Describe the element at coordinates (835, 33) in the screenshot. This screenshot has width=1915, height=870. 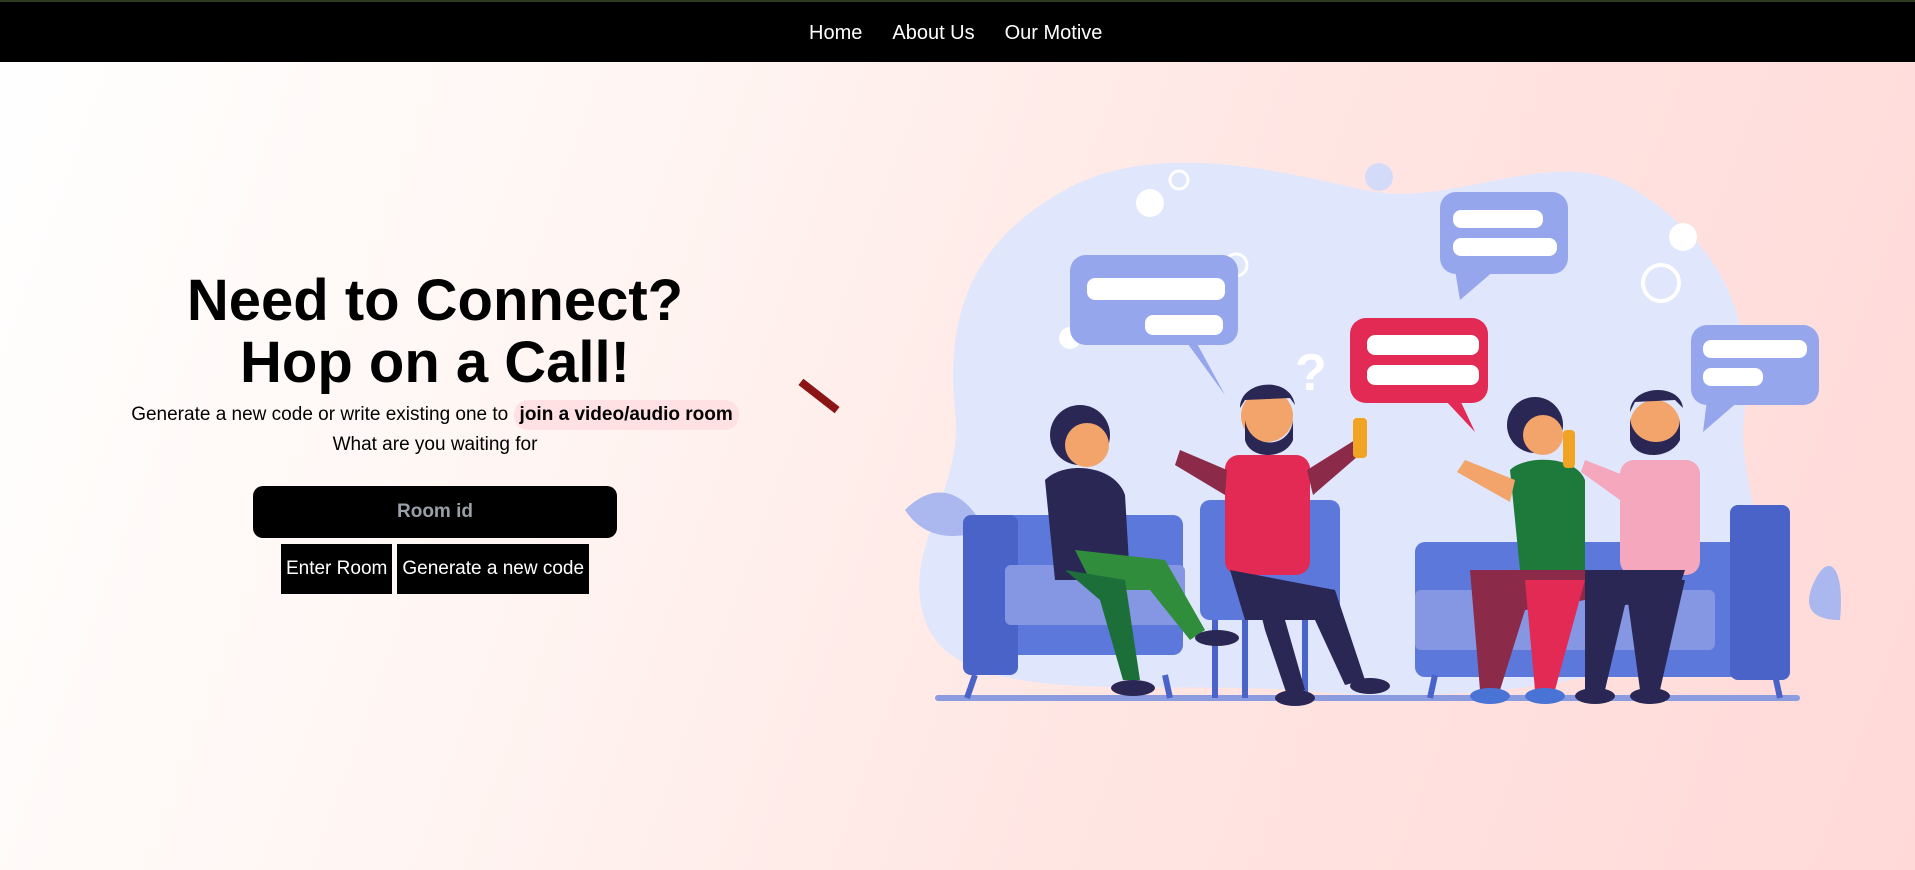
I see `nav-link-home: Home` at that location.